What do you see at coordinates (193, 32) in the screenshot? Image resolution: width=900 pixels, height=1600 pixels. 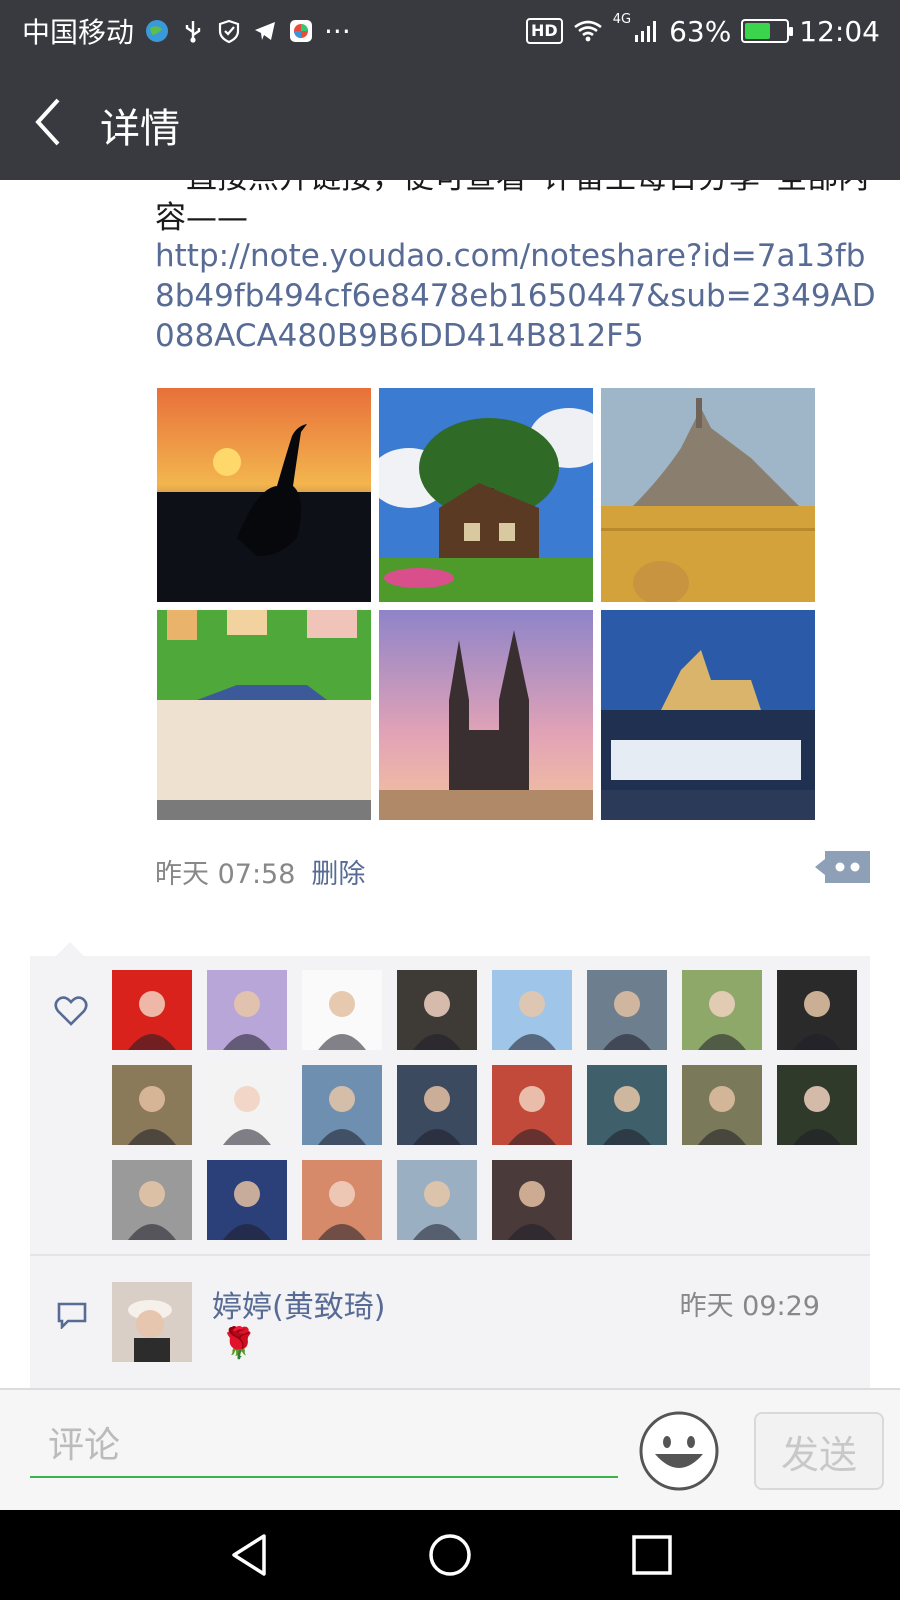 I see `usb-icon` at bounding box center [193, 32].